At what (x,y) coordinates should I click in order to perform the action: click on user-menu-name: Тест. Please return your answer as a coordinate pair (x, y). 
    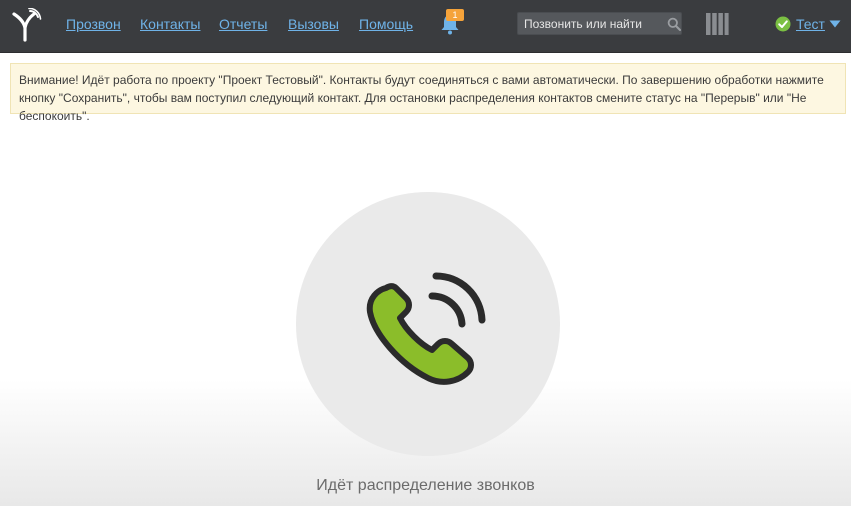
    Looking at the image, I should click on (810, 24).